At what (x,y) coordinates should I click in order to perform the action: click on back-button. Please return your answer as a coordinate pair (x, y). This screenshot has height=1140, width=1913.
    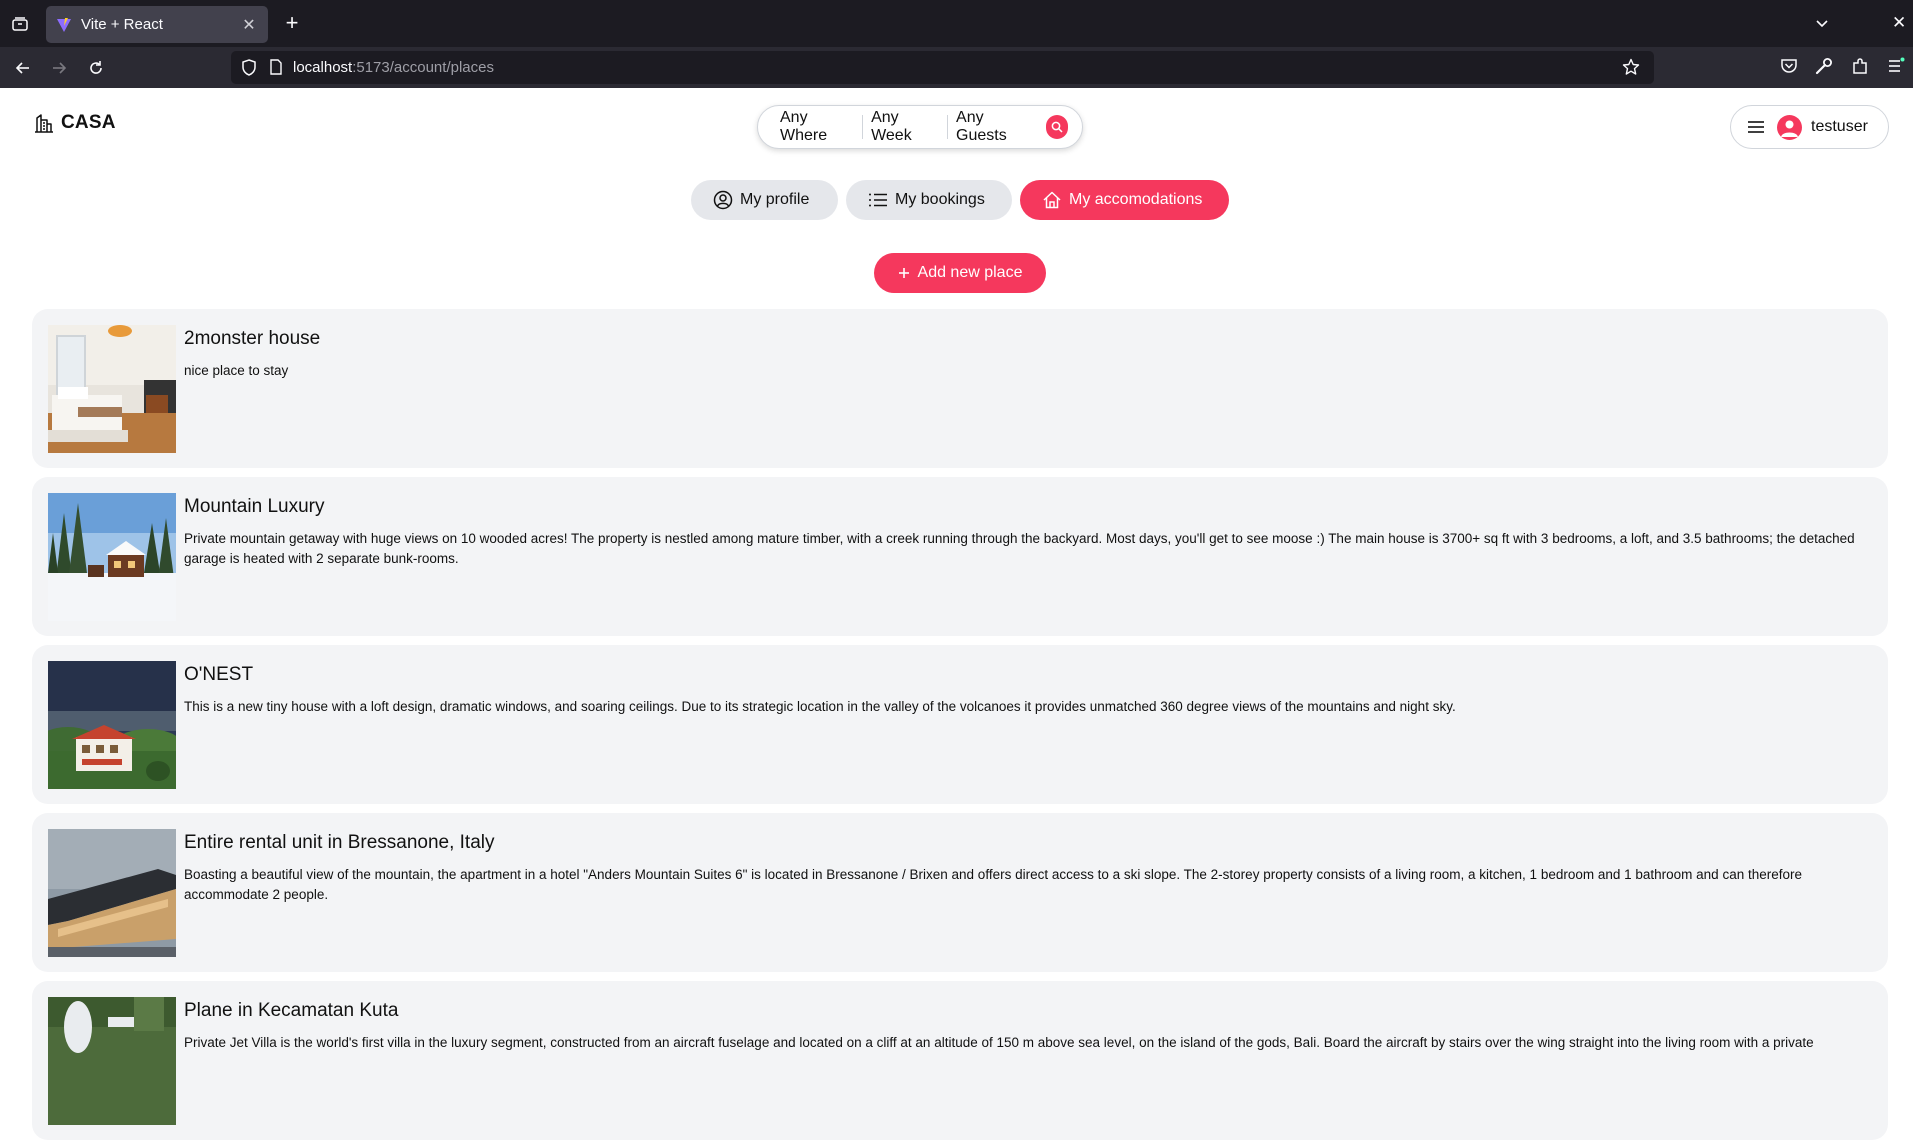
    Looking at the image, I should click on (23, 68).